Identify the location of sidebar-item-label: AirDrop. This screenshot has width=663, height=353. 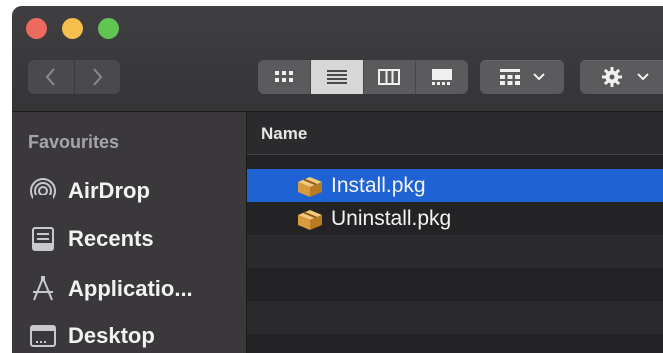
(109, 190).